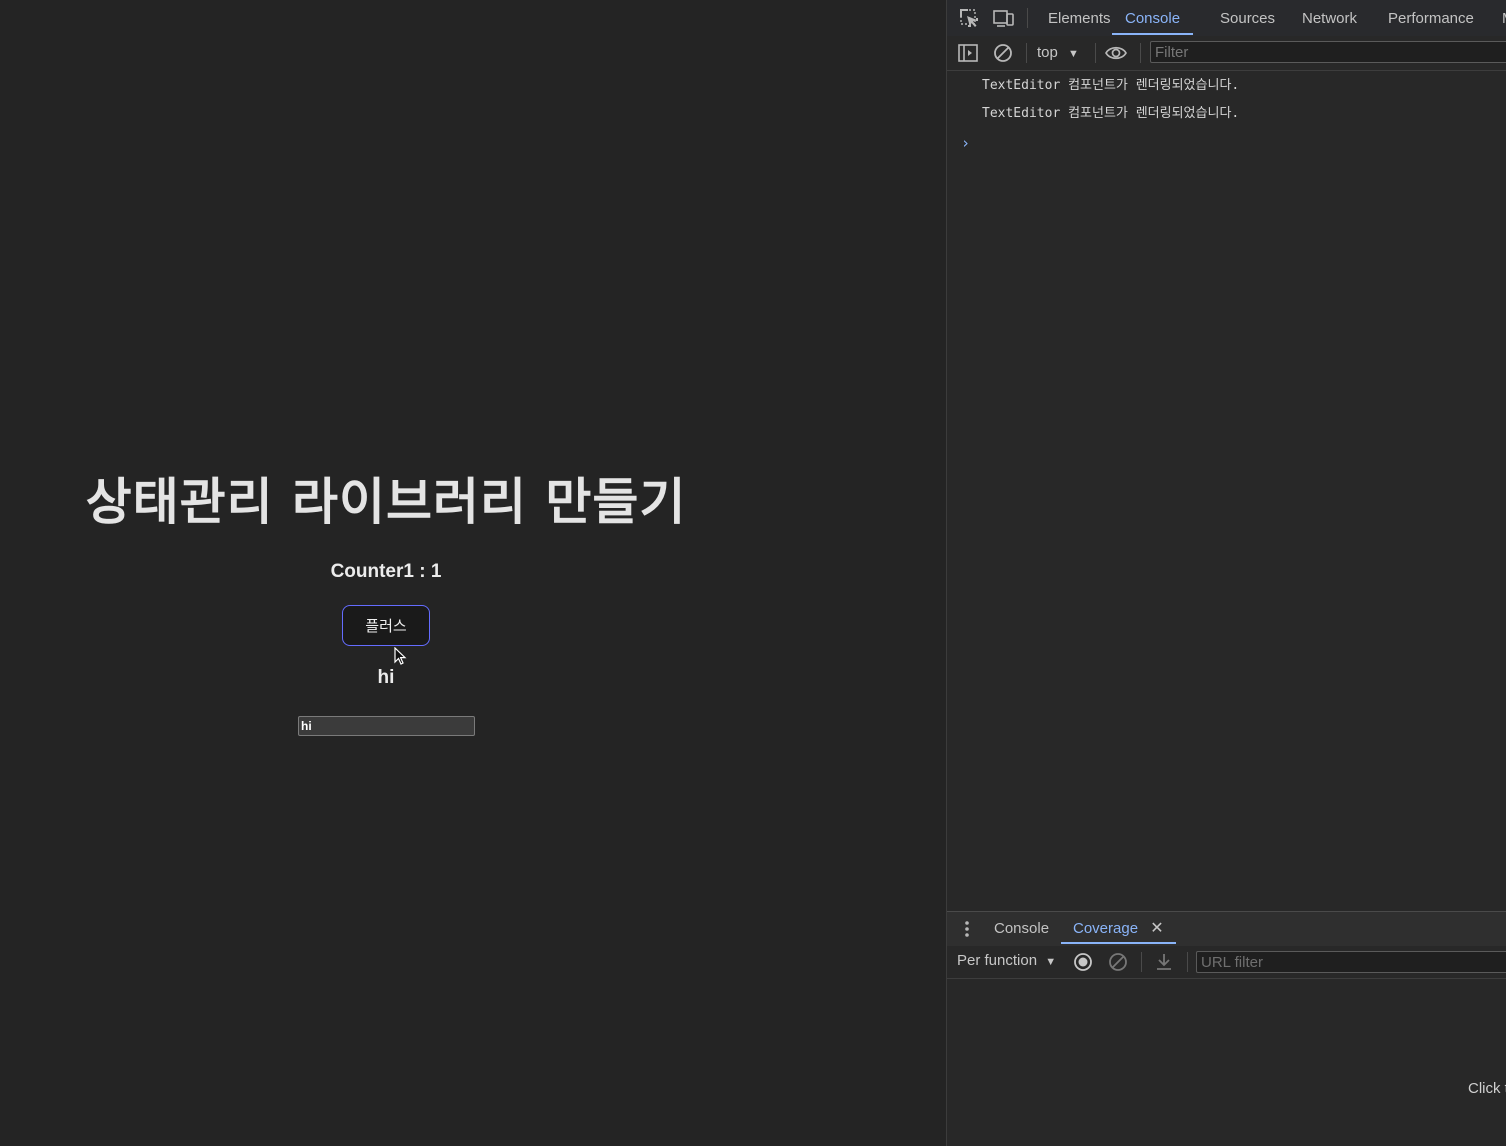  I want to click on drawer-tab-coverage: Coverage ✕, so click(1118, 928).